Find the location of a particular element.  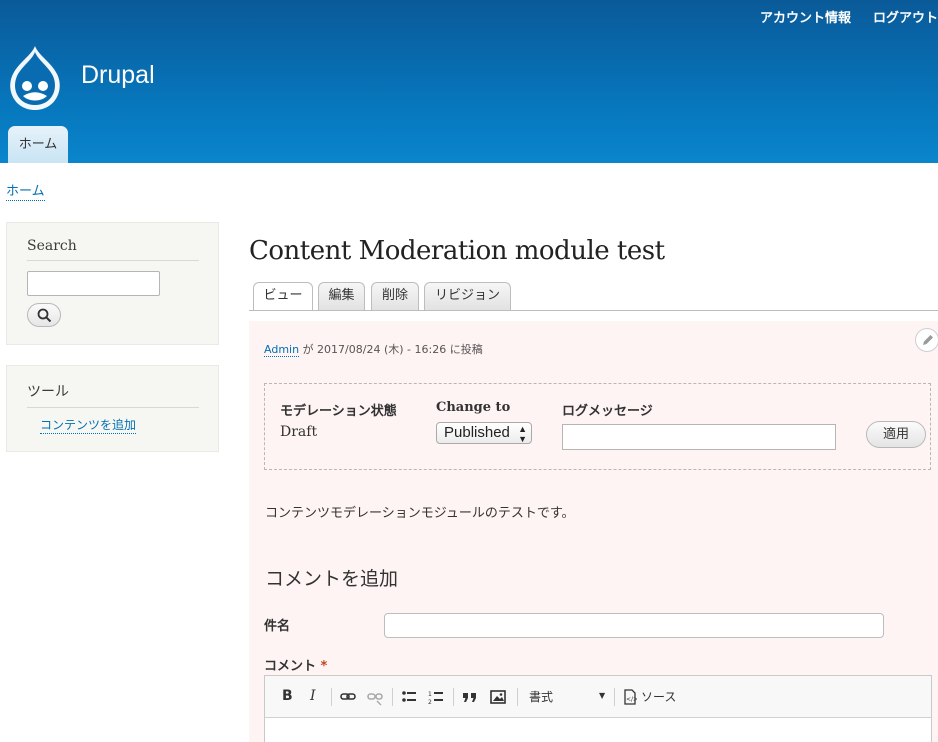

change-to-select: Published ▲ ▼ is located at coordinates (484, 433).